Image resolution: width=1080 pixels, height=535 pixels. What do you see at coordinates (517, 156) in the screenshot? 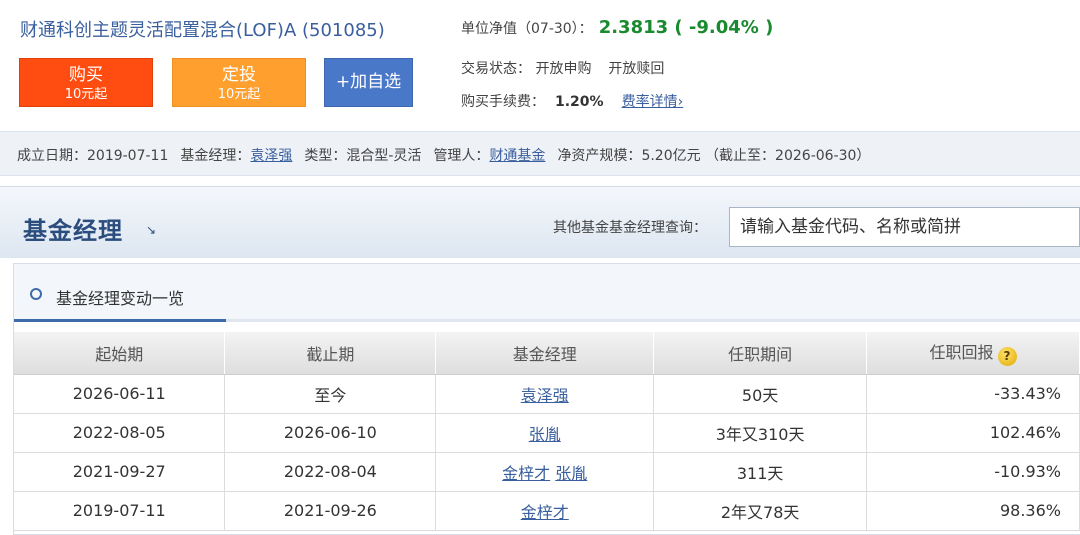
I see `company-link: 财通基金` at bounding box center [517, 156].